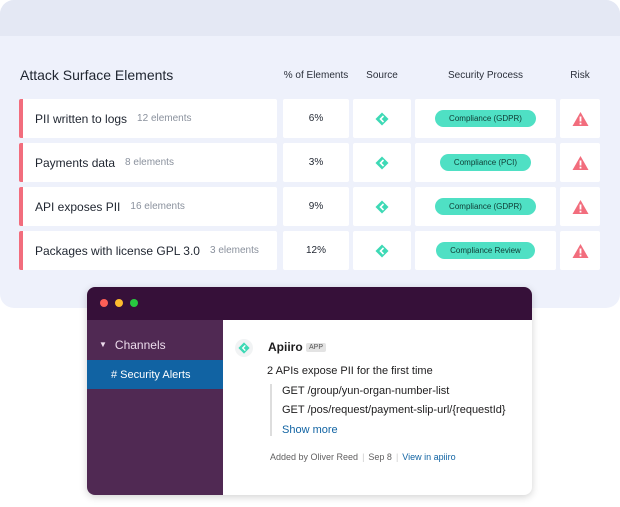 The image size is (620, 507). What do you see at coordinates (380, 457) in the screenshot?
I see `message-date: Sep 8` at bounding box center [380, 457].